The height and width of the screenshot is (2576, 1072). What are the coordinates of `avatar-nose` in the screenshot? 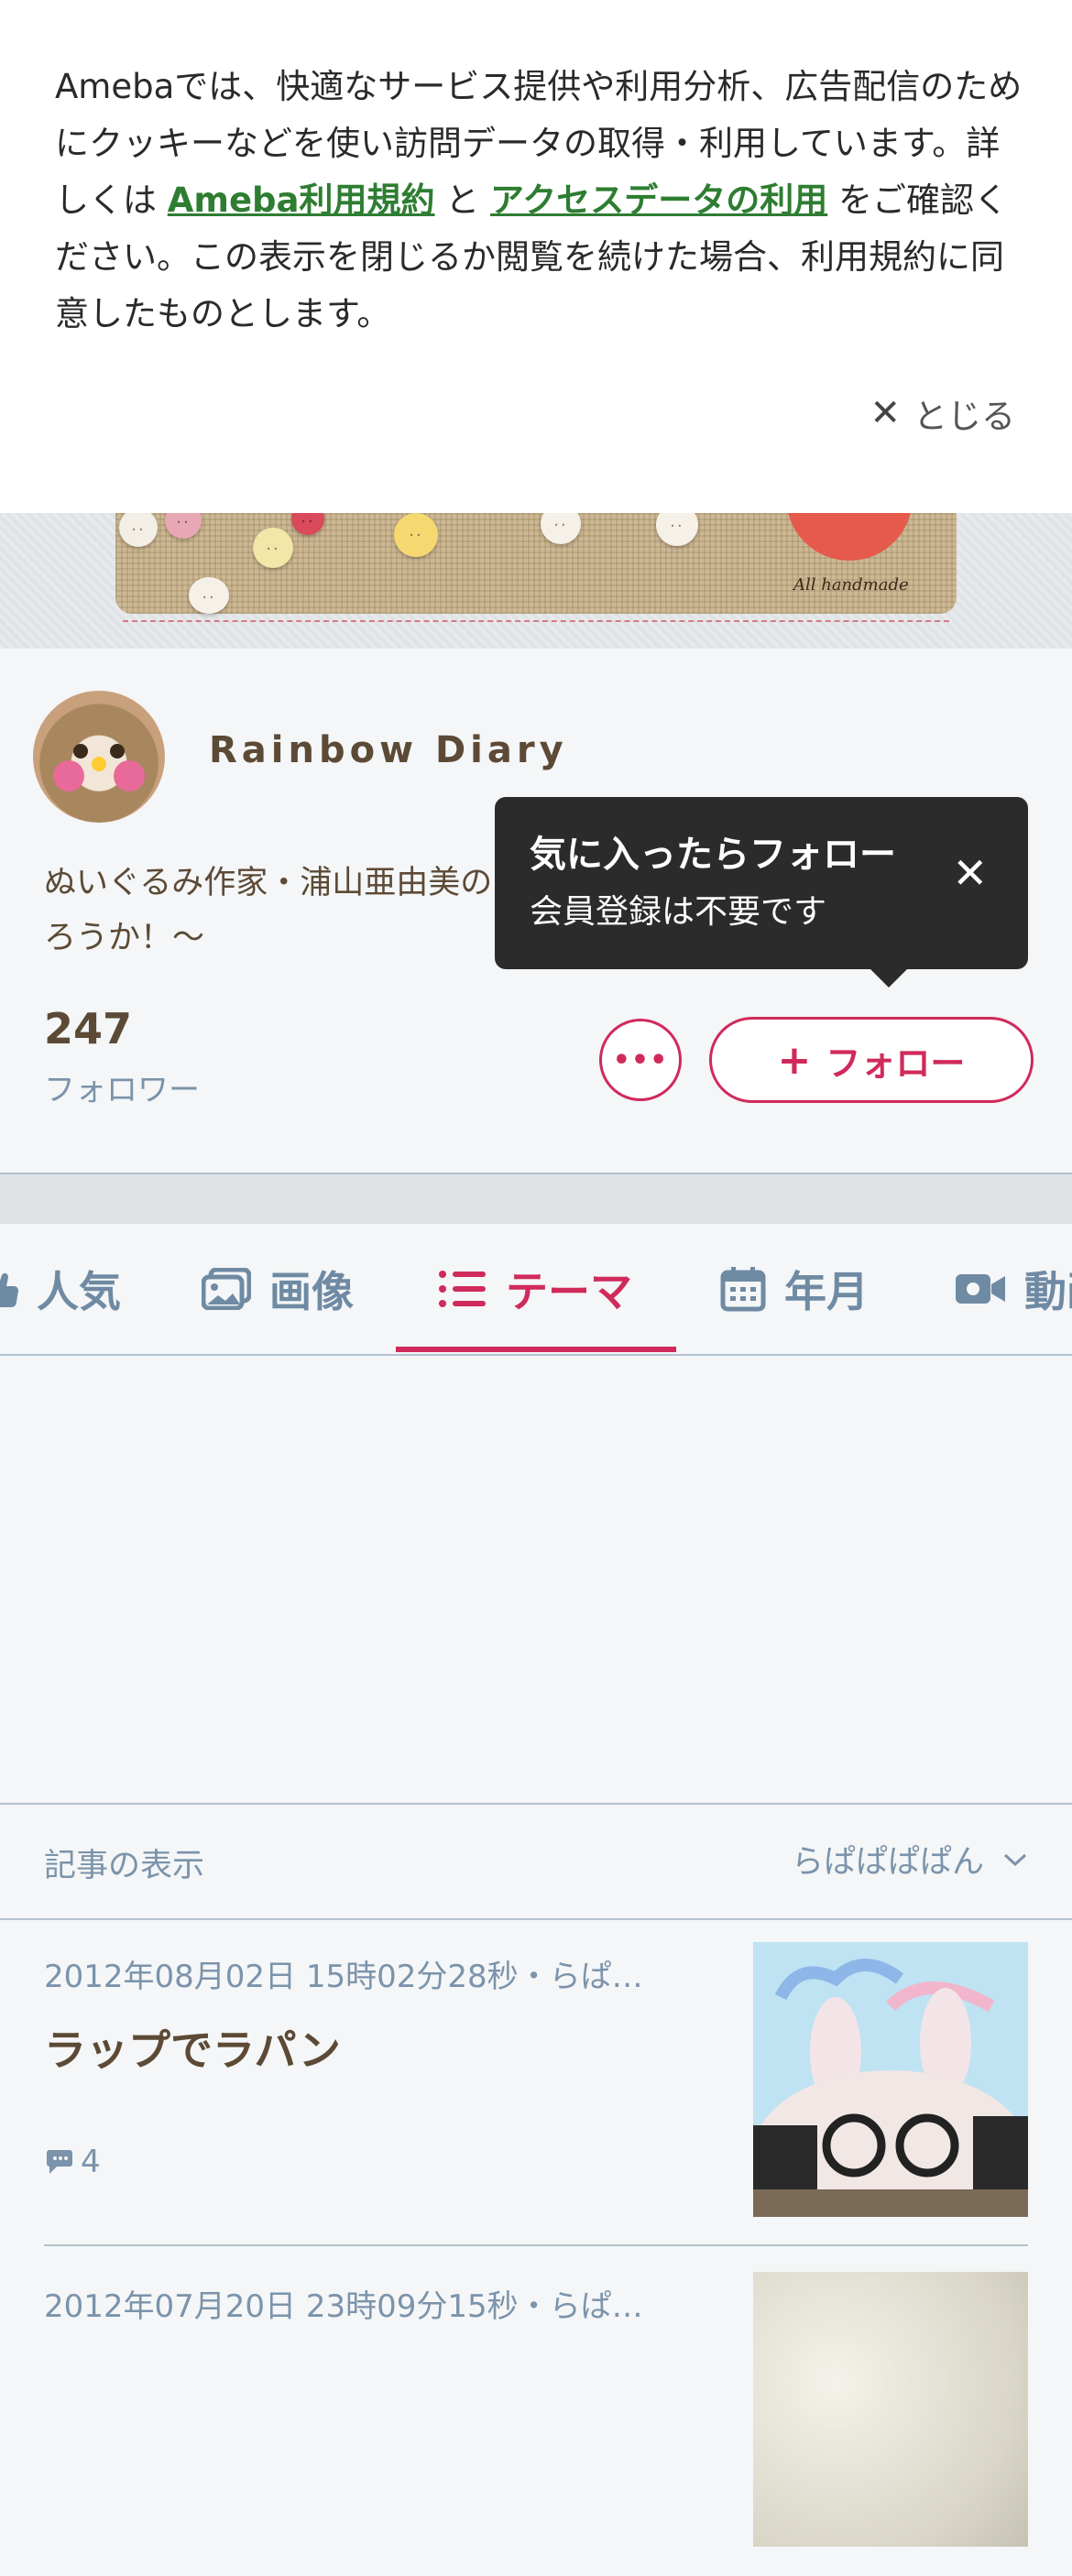 It's located at (99, 764).